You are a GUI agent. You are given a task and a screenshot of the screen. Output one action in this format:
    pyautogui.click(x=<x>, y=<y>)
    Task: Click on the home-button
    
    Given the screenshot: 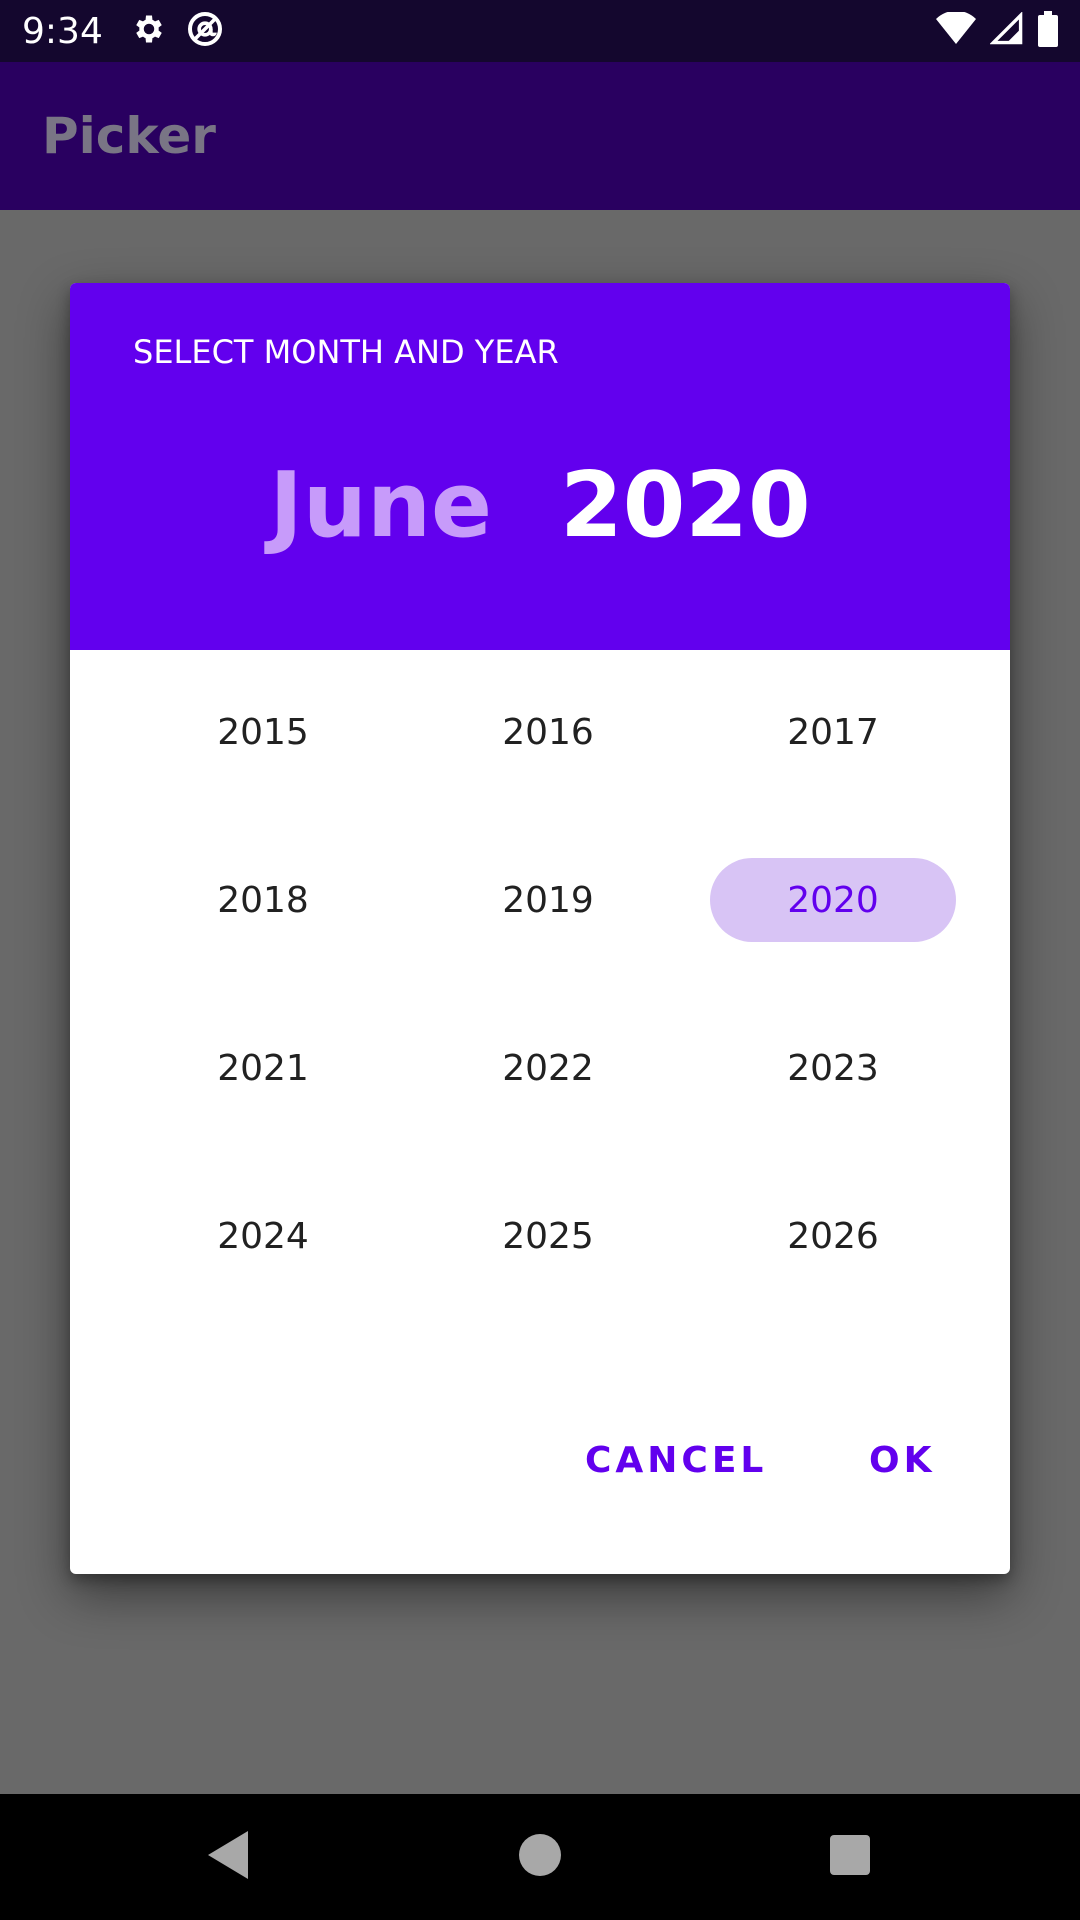 What is the action you would take?
    pyautogui.click(x=540, y=1857)
    